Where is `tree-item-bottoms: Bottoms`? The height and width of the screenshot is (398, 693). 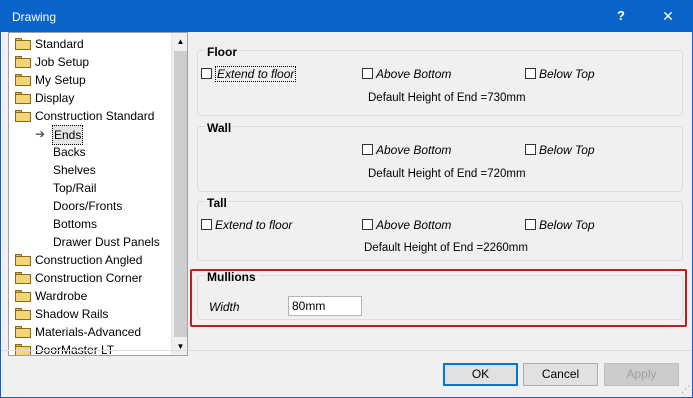
tree-item-bottoms: Bottoms is located at coordinates (89, 224).